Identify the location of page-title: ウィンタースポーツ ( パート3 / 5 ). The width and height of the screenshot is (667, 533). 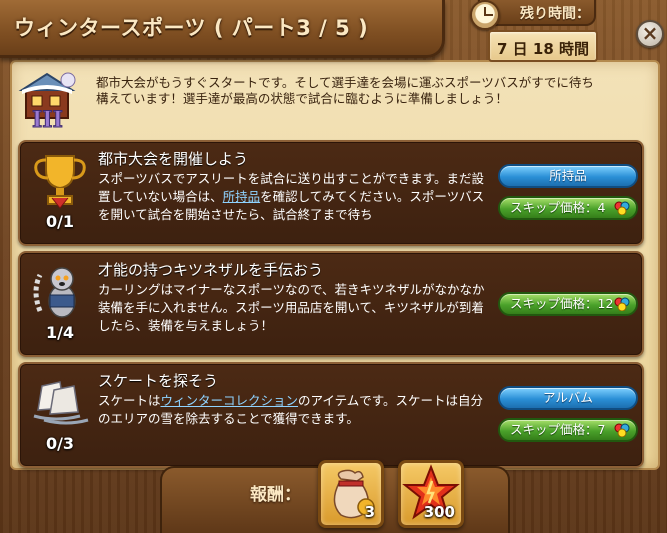
(191, 28).